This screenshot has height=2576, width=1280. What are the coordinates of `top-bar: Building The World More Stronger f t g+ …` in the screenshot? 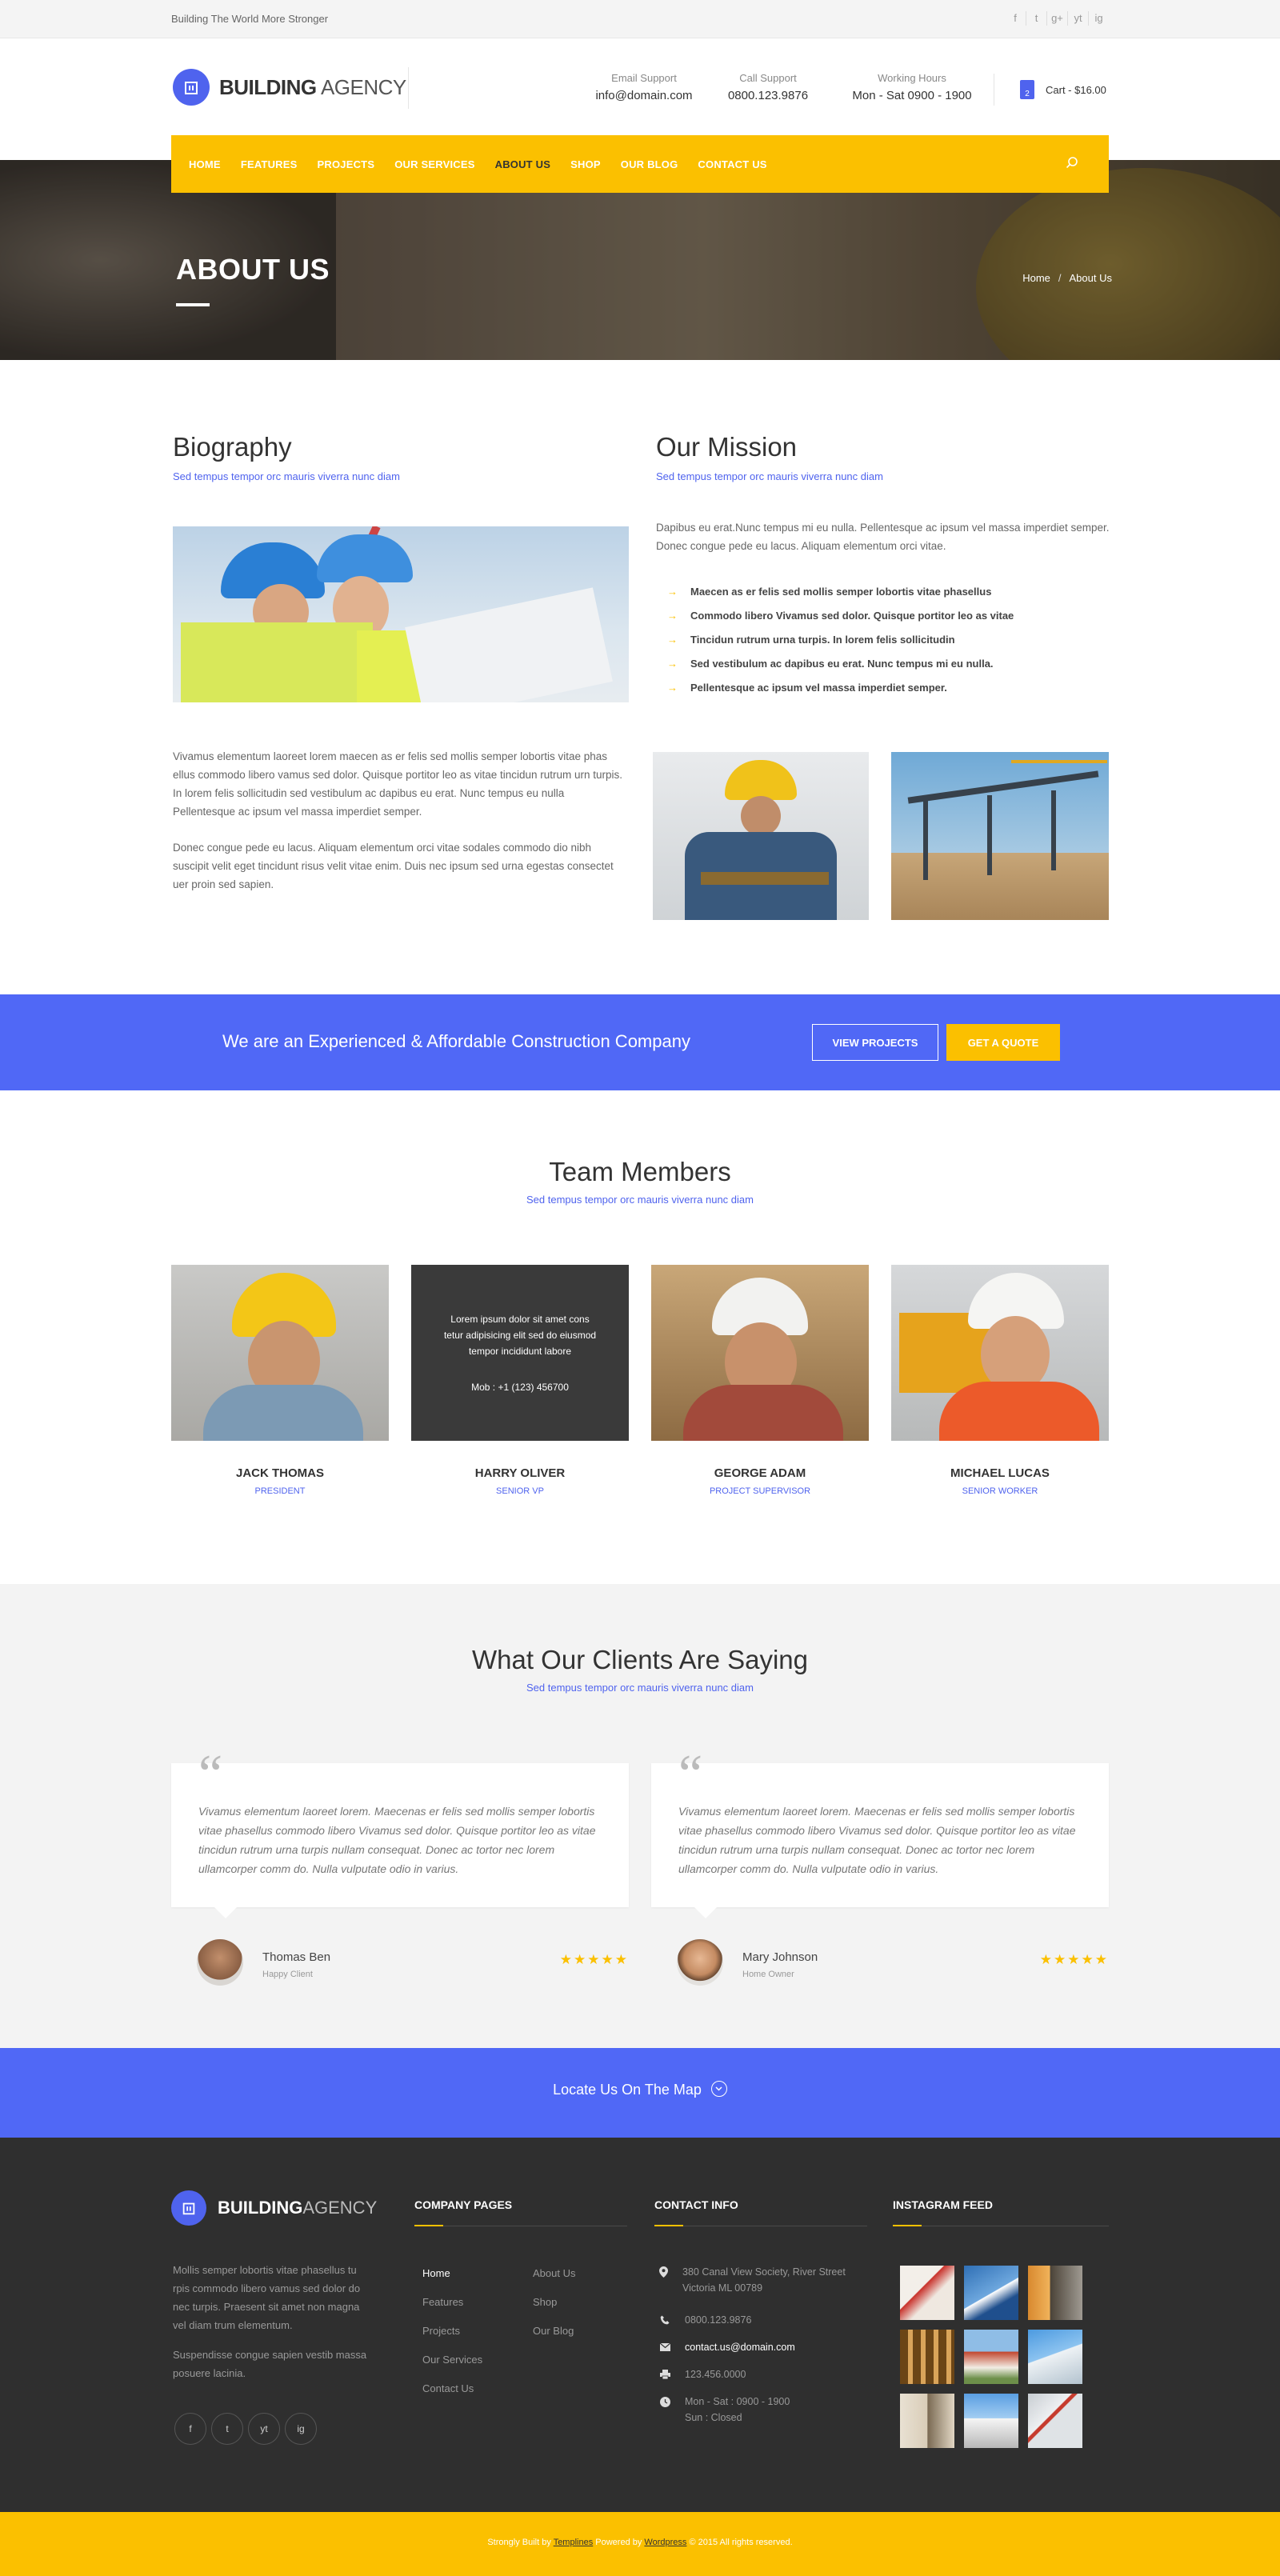 It's located at (640, 19).